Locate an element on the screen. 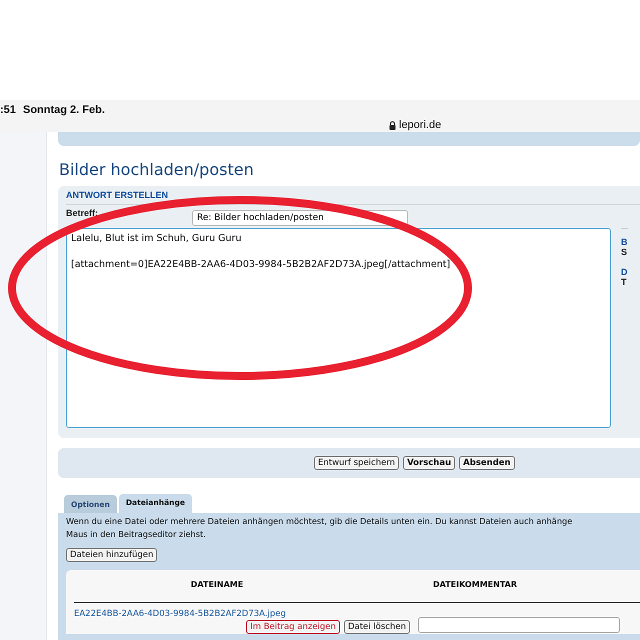  info-text: Maus in den Beitragseditor ziehst. is located at coordinates (136, 534).